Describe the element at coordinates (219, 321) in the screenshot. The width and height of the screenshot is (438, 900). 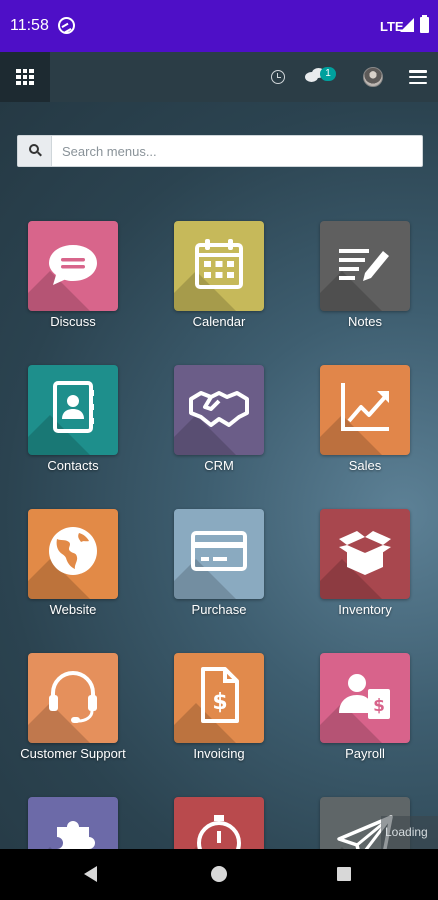
I see `app-label: Calendar` at that location.